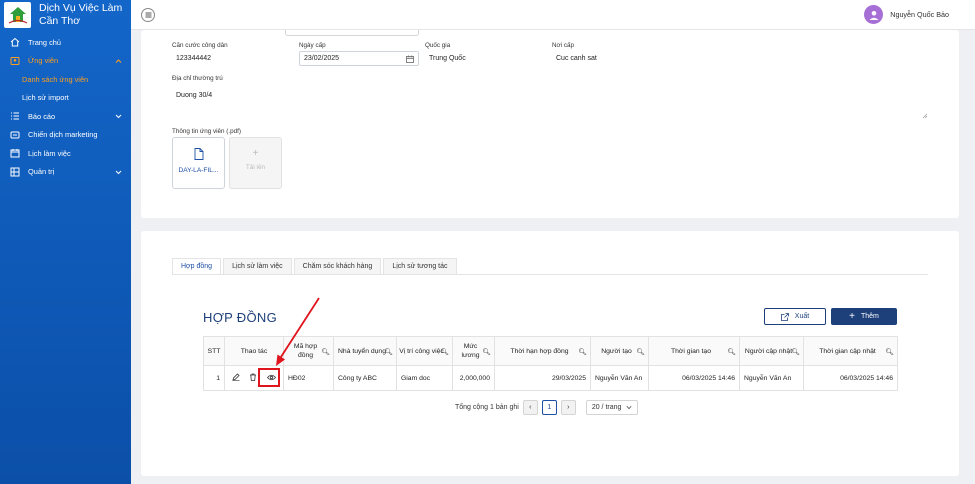 This screenshot has width=975, height=484. What do you see at coordinates (874, 14) in the screenshot?
I see `avatar` at bounding box center [874, 14].